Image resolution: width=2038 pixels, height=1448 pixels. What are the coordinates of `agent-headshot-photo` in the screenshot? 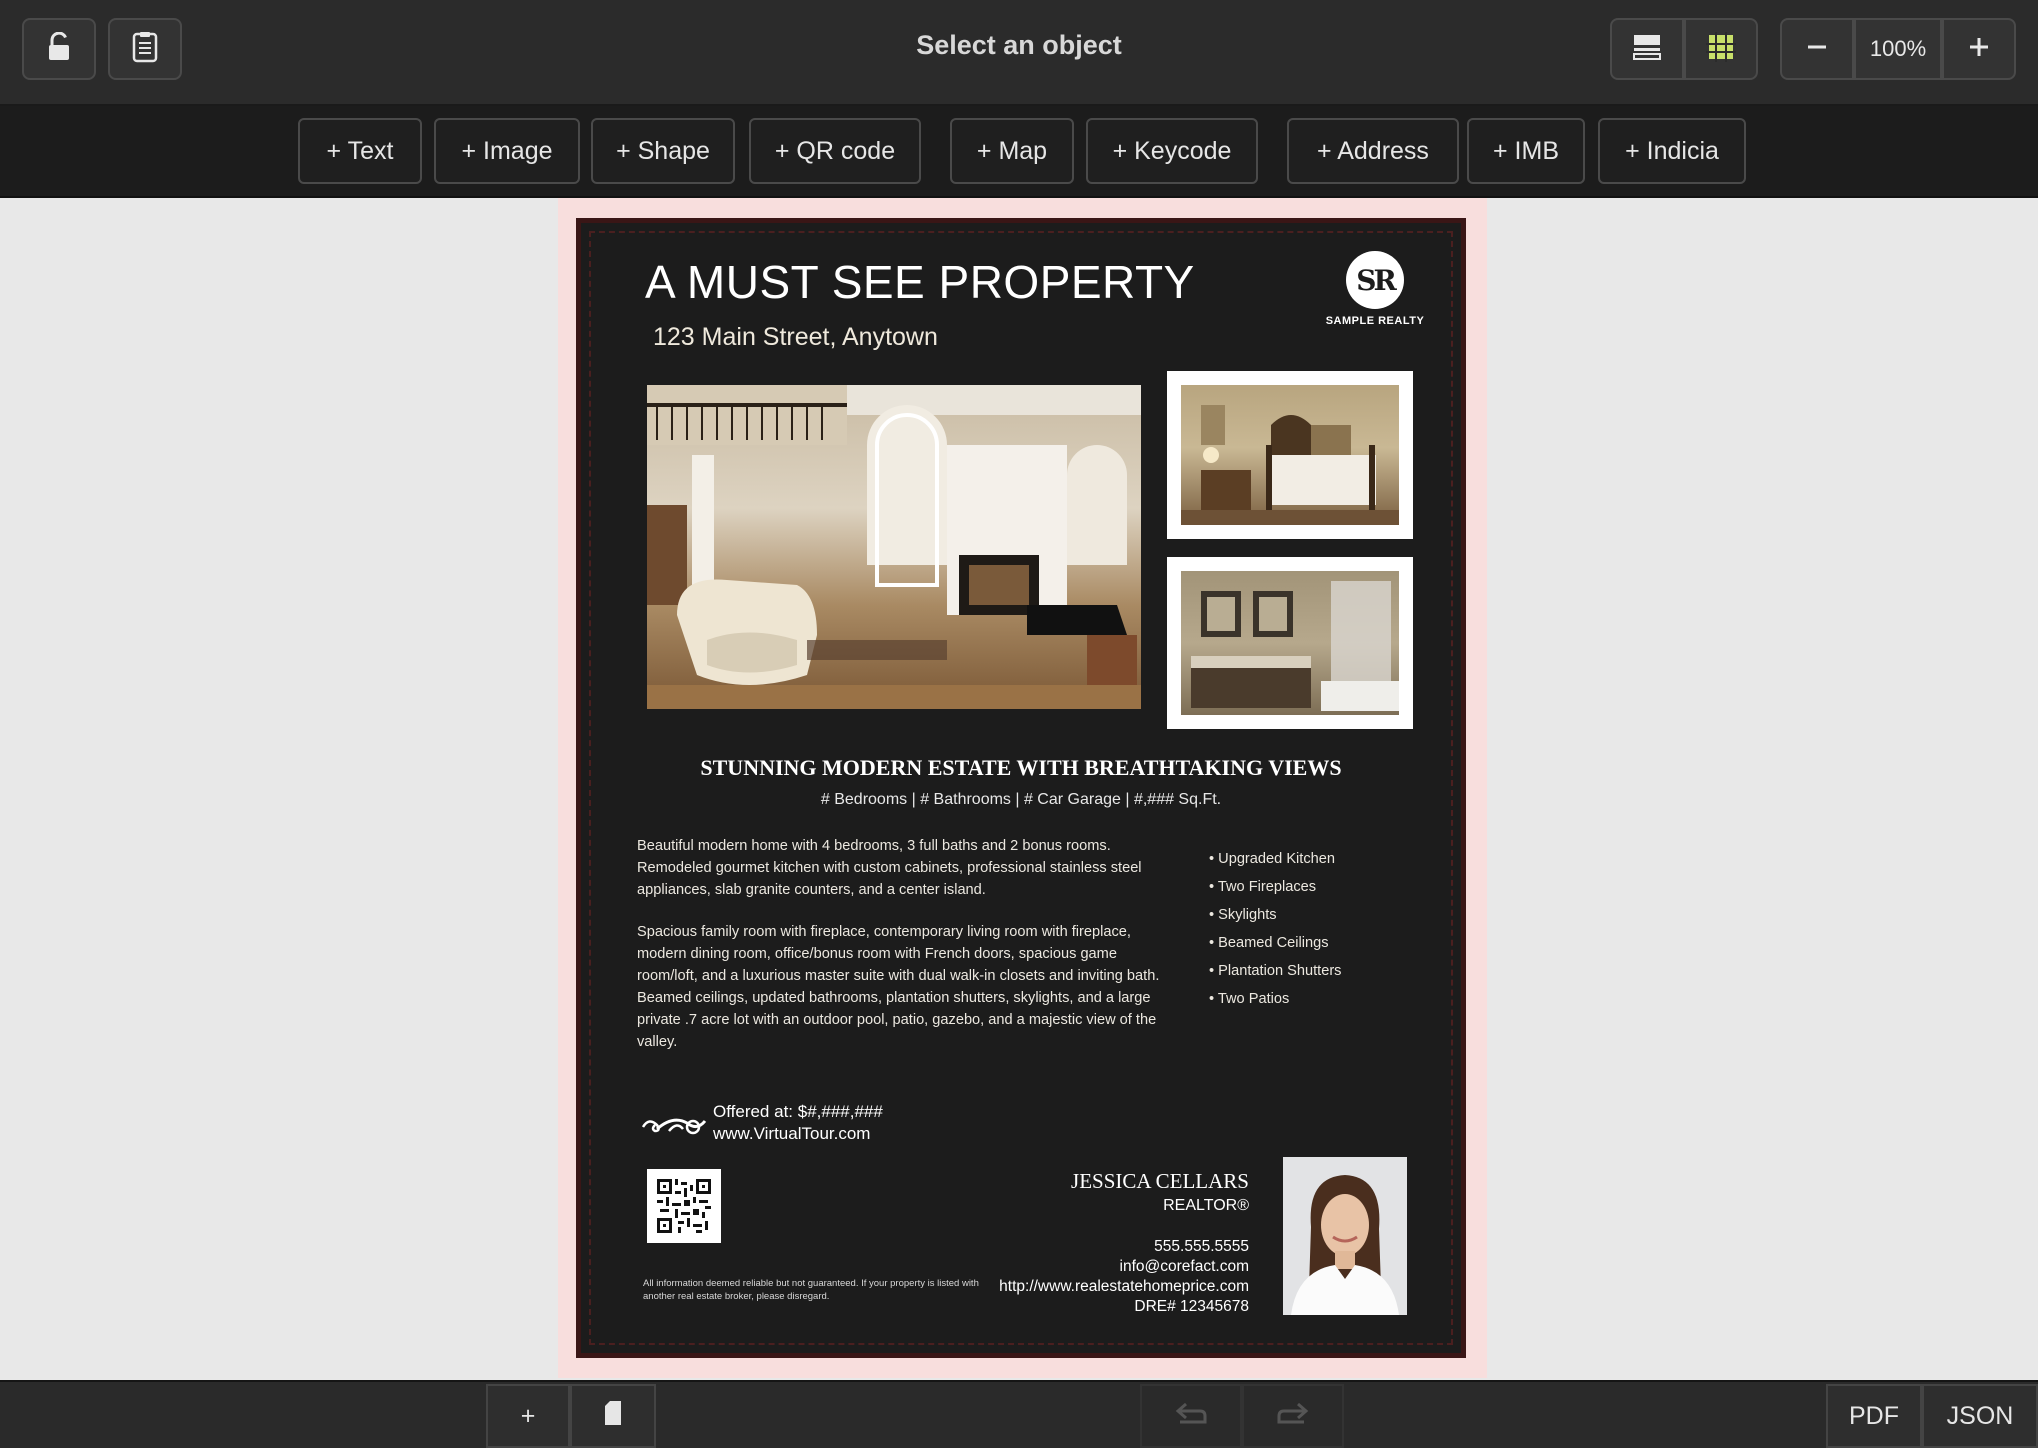 It's located at (1345, 1236).